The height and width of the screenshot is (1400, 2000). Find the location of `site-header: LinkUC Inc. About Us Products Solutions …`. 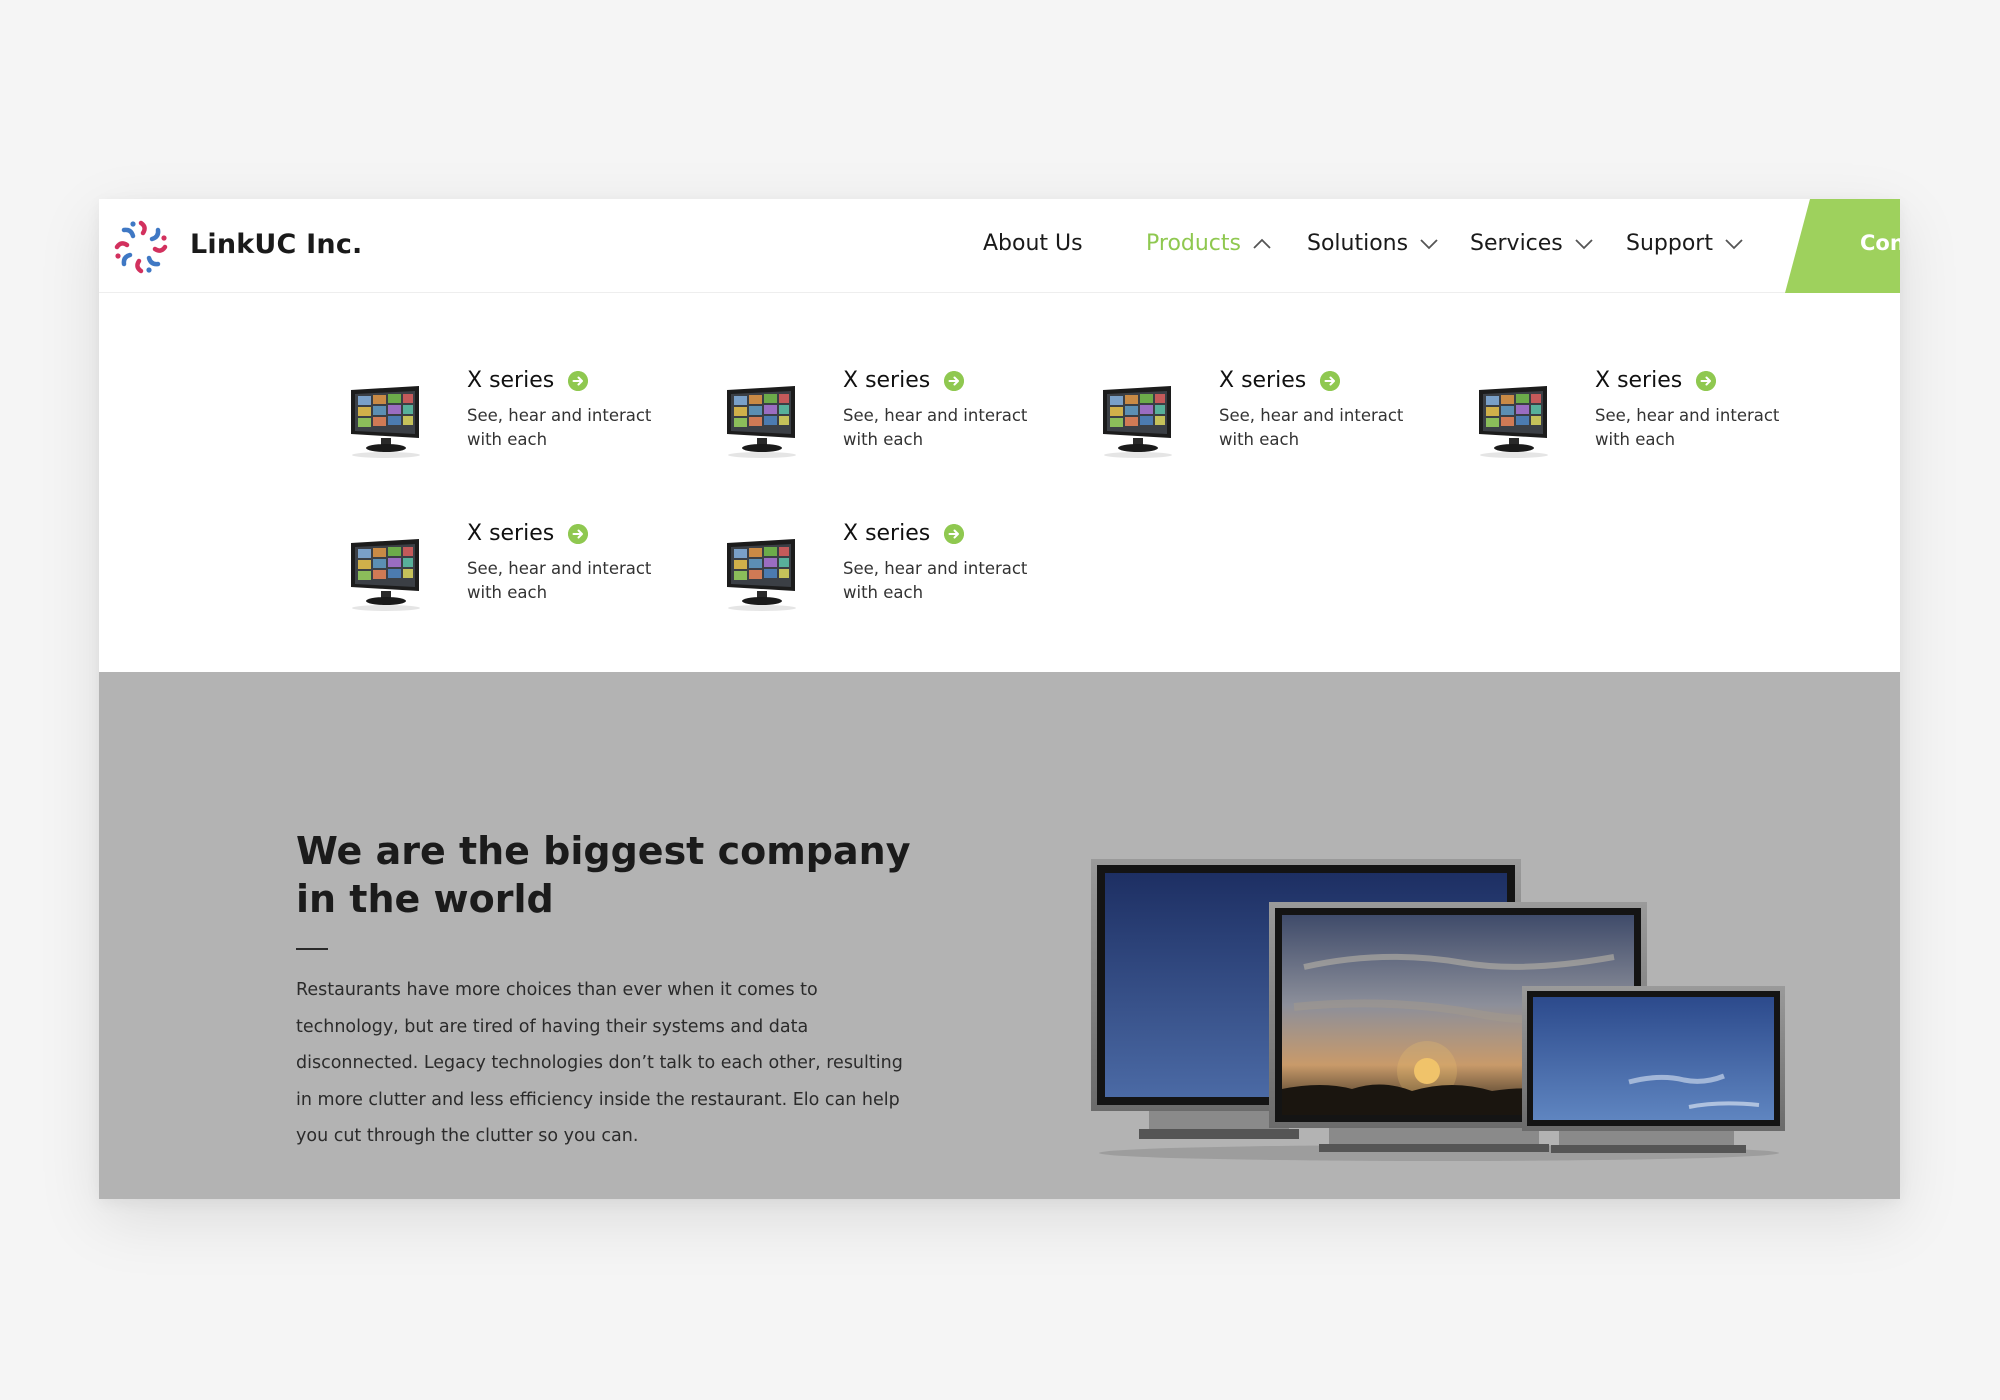

site-header: LinkUC Inc. About Us Products Solutions … is located at coordinates (999, 246).